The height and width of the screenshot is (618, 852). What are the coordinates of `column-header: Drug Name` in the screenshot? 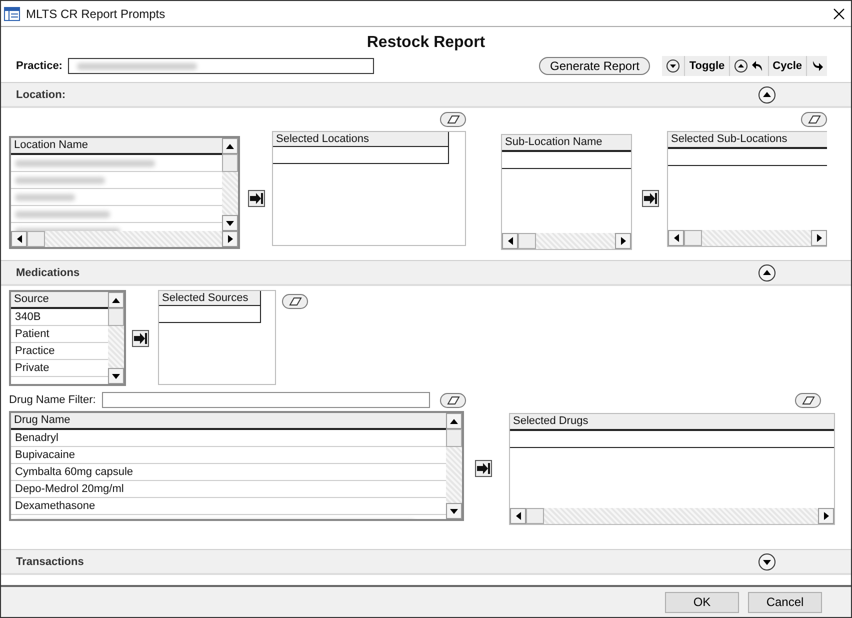 It's located at (228, 421).